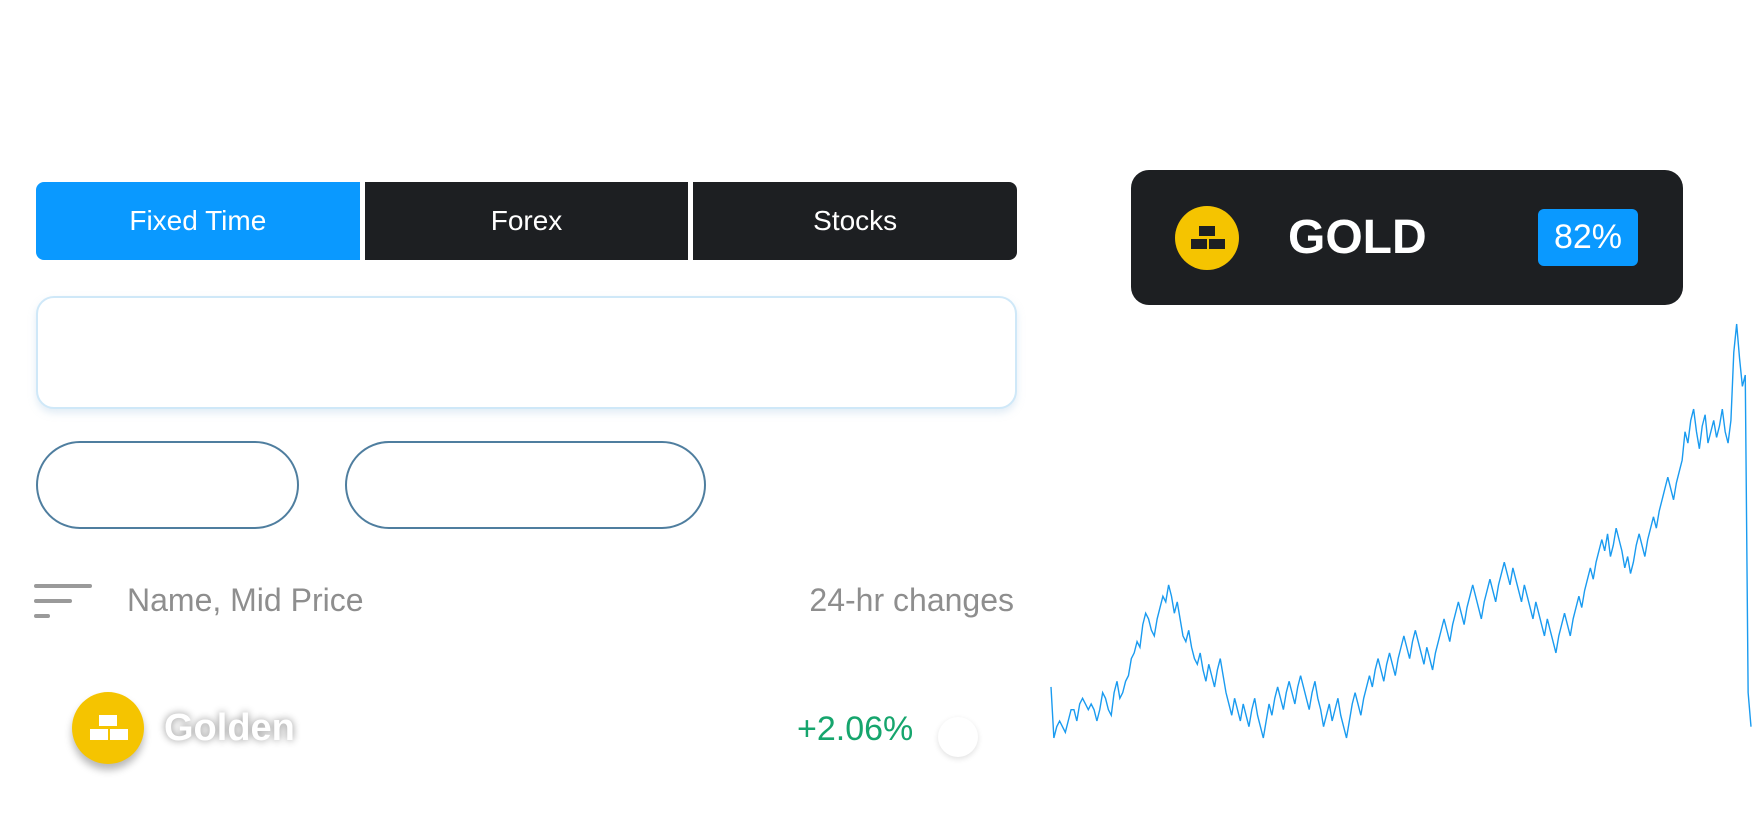 This screenshot has width=1752, height=829. Describe the element at coordinates (245, 600) in the screenshot. I see `sort-label: Name, Mid Price` at that location.